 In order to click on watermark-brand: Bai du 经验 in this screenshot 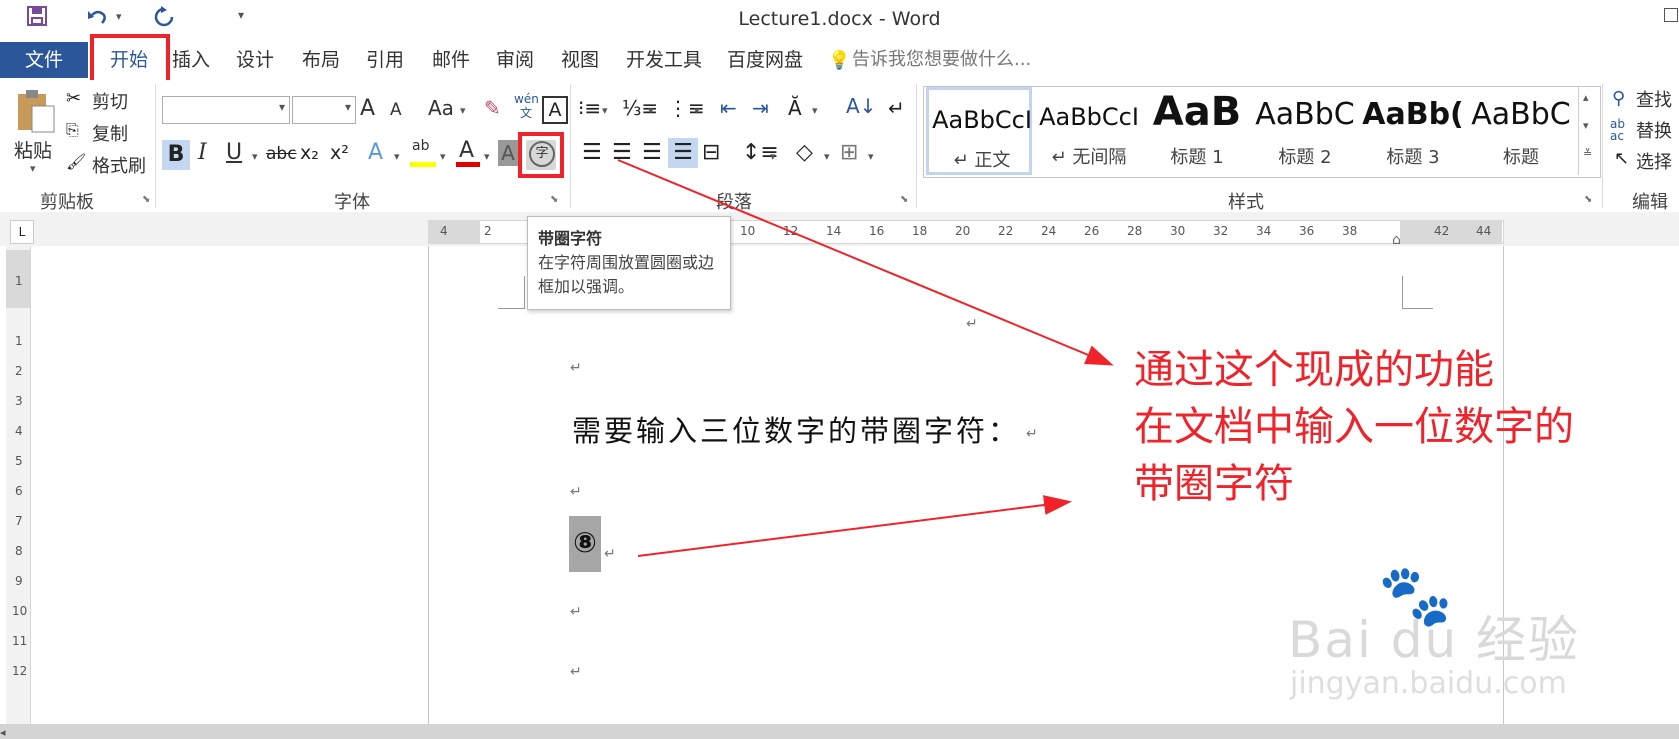, I will do `click(1434, 640)`.